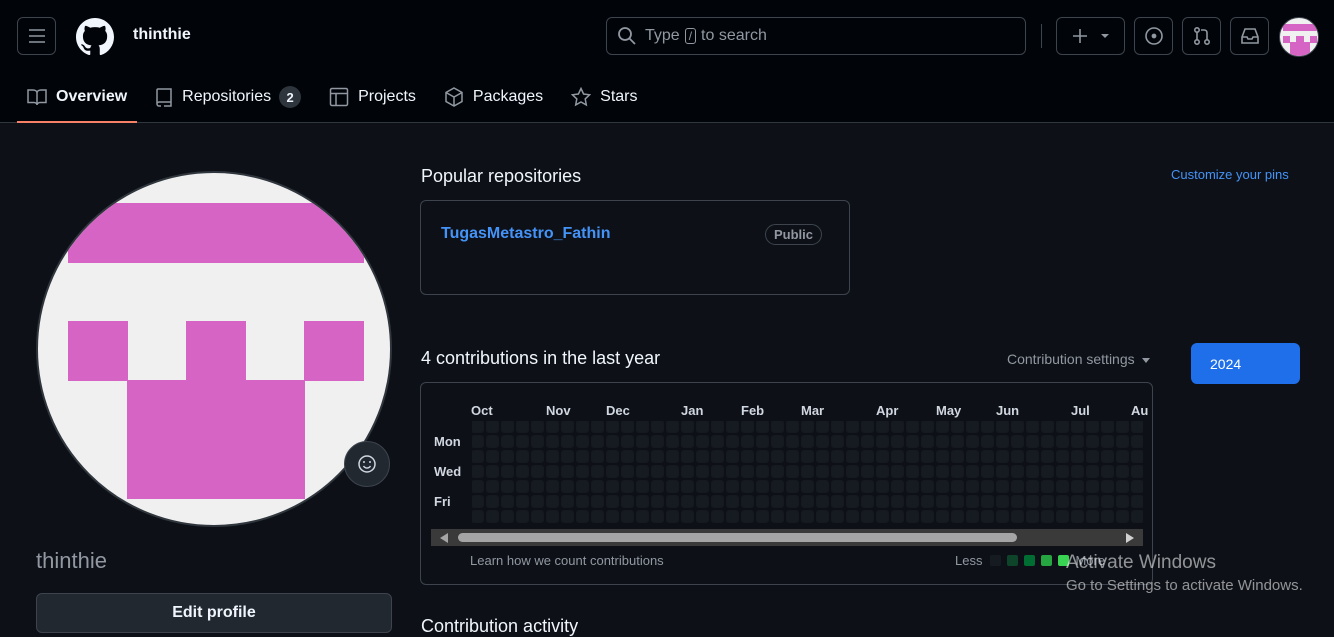 The height and width of the screenshot is (637, 1334). Describe the element at coordinates (604, 97) in the screenshot. I see `tab-stars: Stars` at that location.